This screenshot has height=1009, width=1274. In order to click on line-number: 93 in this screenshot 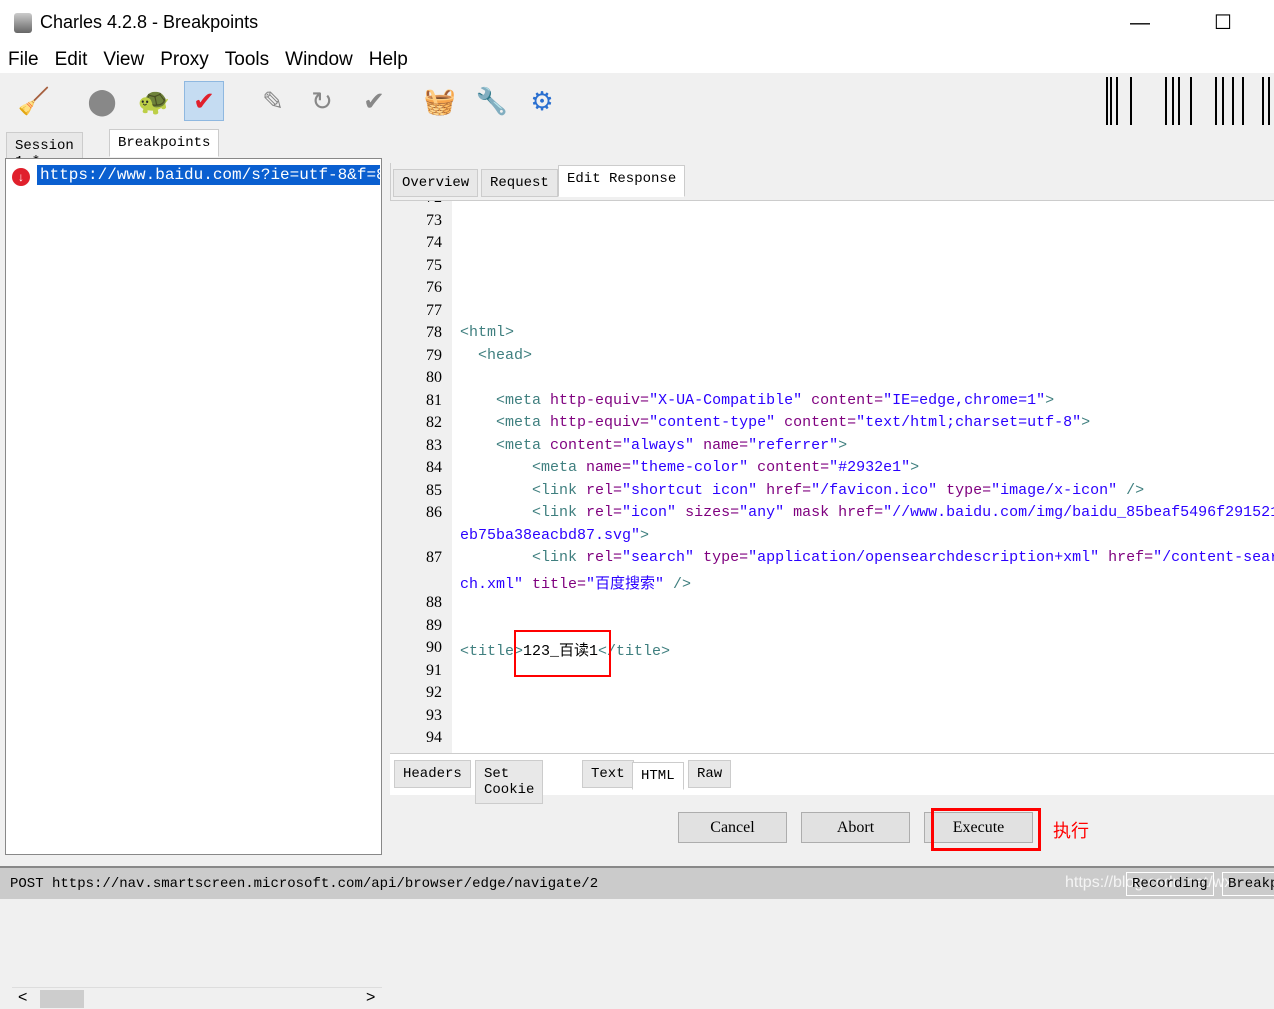, I will do `click(434, 715)`.